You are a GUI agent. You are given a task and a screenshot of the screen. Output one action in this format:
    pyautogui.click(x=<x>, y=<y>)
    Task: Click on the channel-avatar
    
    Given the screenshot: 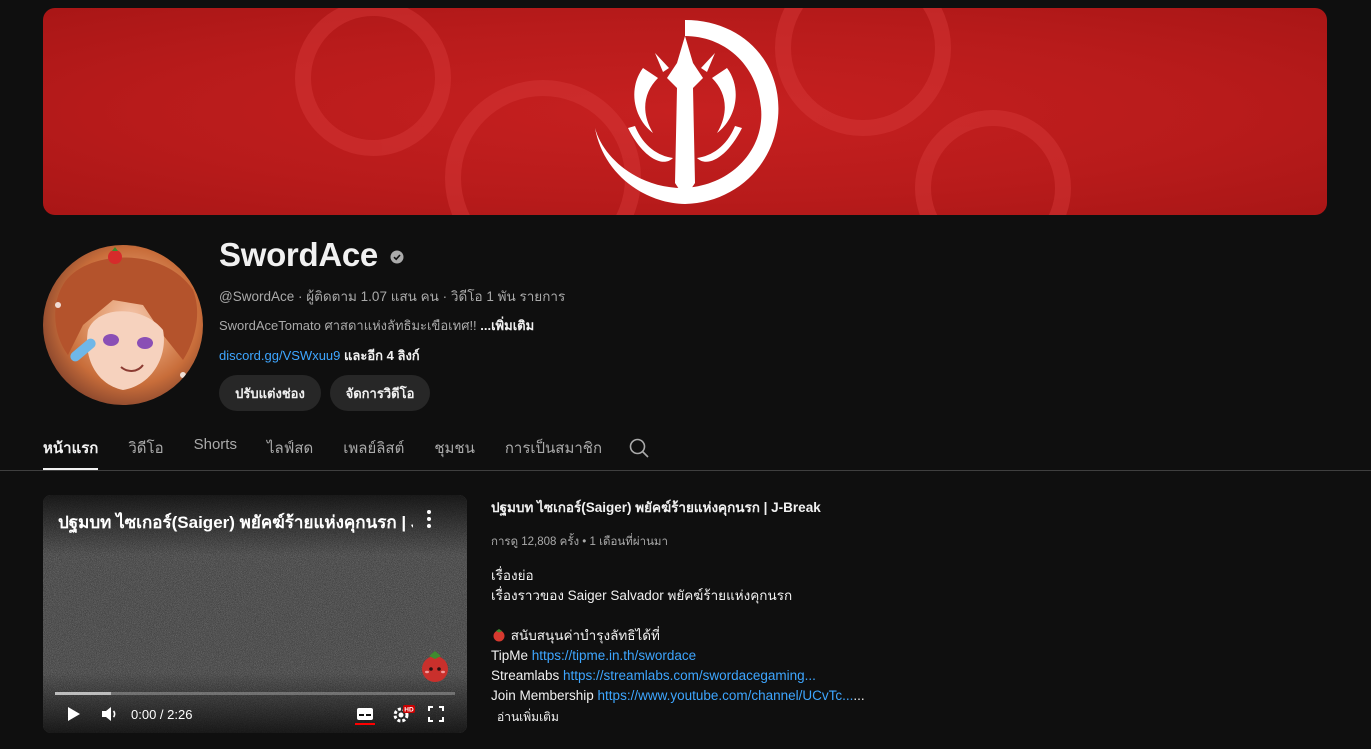 What is the action you would take?
    pyautogui.click(x=123, y=325)
    